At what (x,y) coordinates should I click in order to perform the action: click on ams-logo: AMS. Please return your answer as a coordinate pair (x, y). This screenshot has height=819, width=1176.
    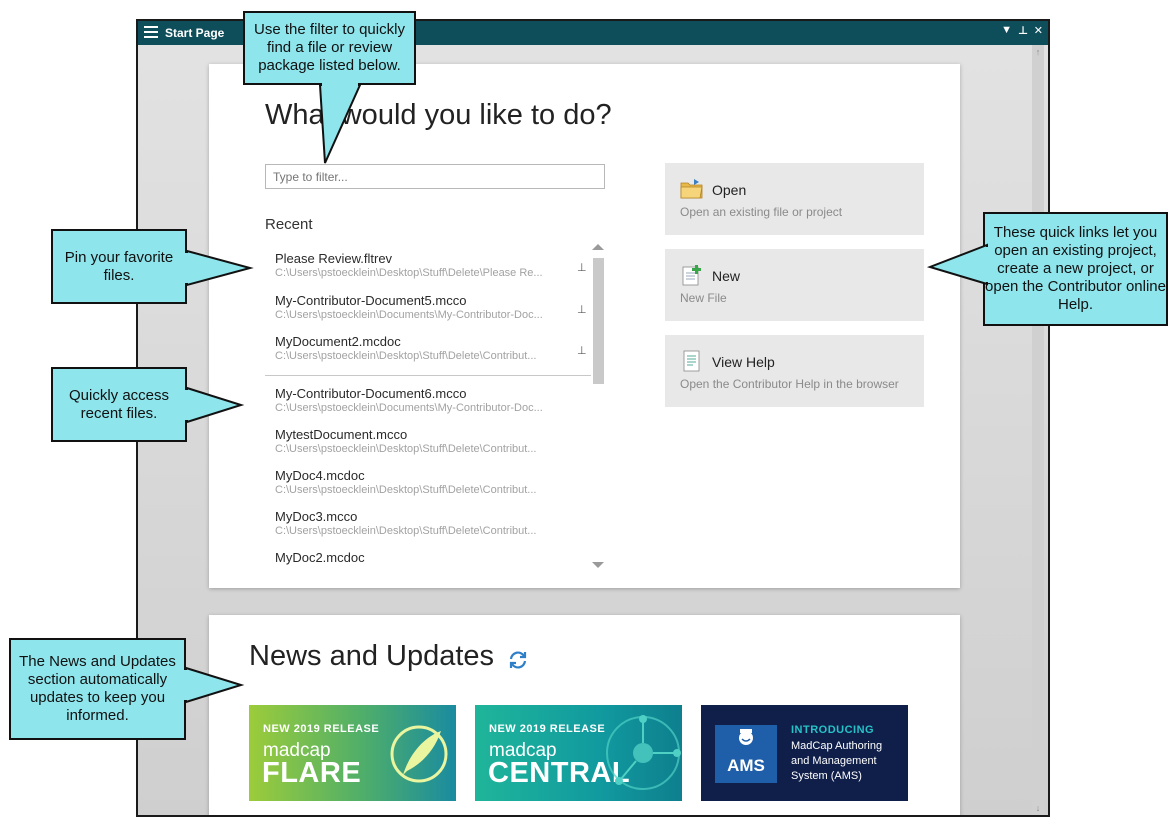
    Looking at the image, I should click on (746, 754).